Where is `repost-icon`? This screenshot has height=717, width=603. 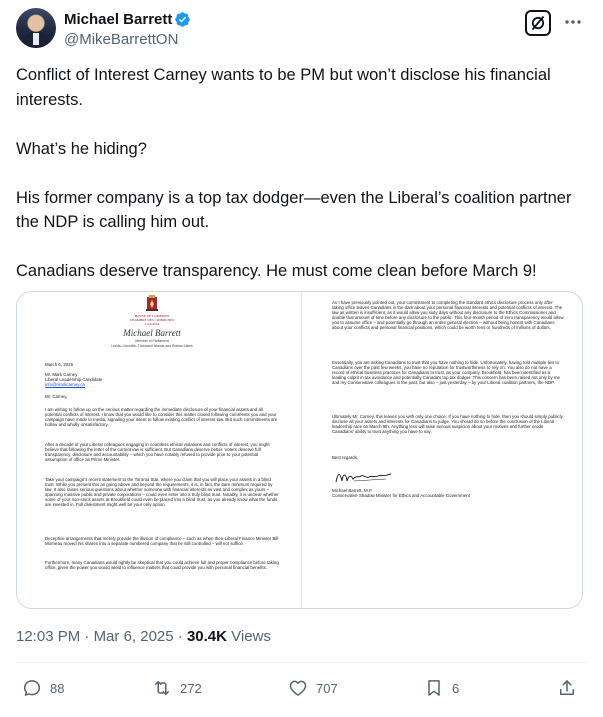 repost-icon is located at coordinates (162, 688).